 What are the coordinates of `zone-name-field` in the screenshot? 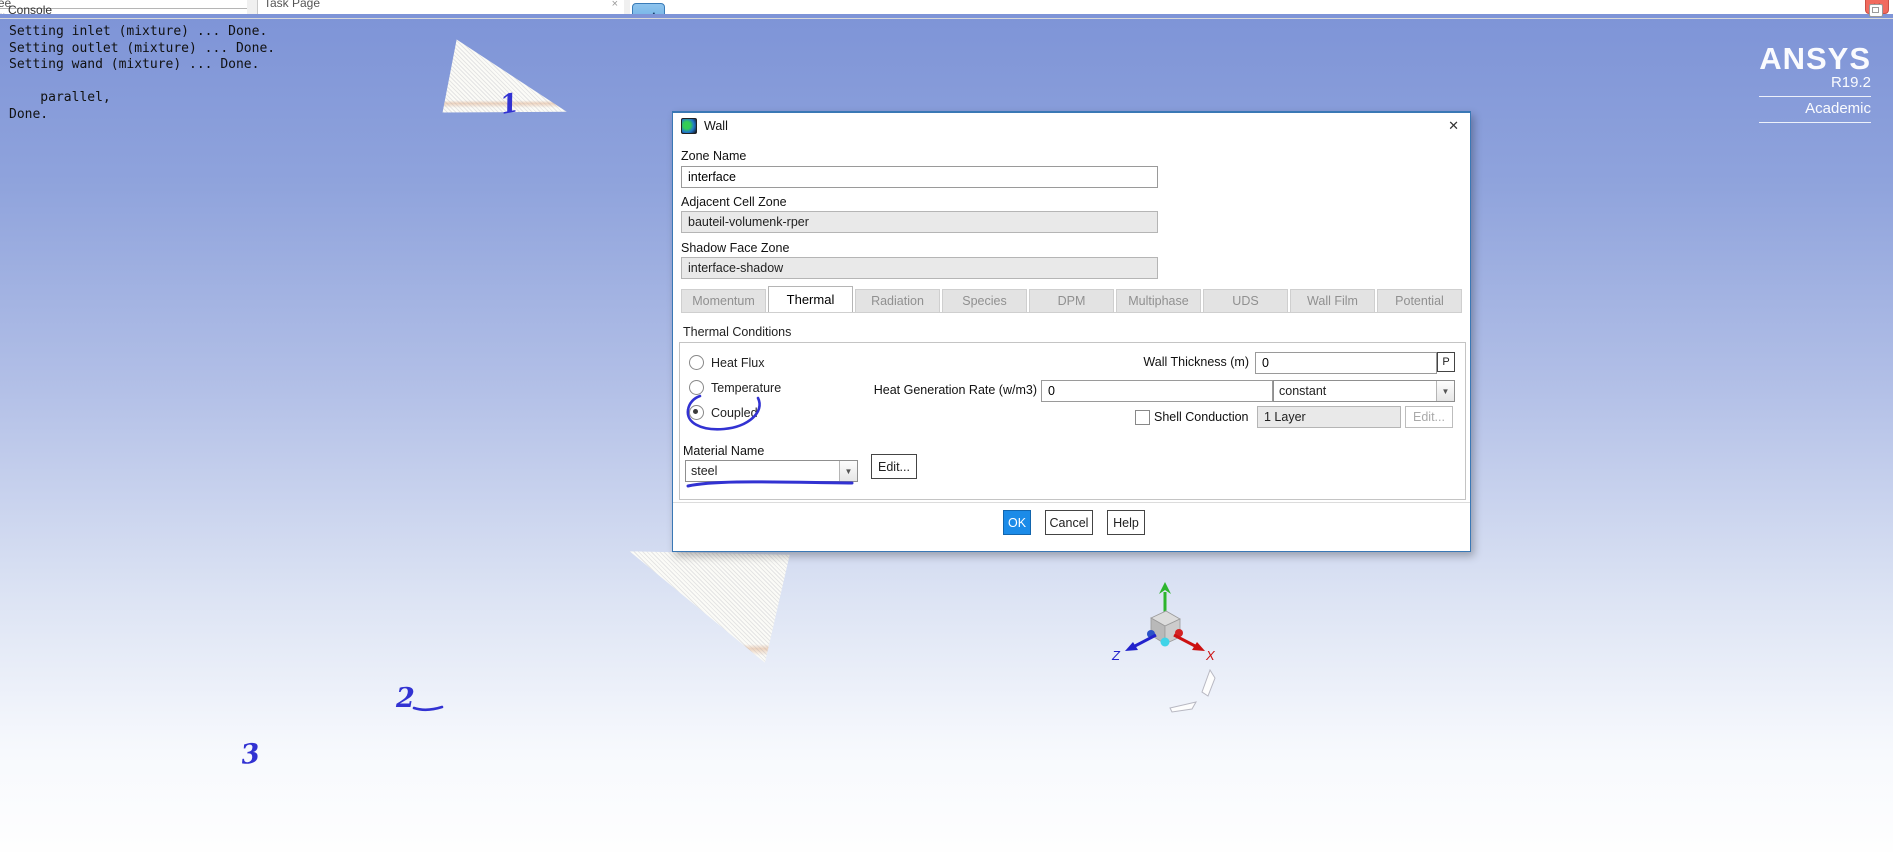 It's located at (919, 177).